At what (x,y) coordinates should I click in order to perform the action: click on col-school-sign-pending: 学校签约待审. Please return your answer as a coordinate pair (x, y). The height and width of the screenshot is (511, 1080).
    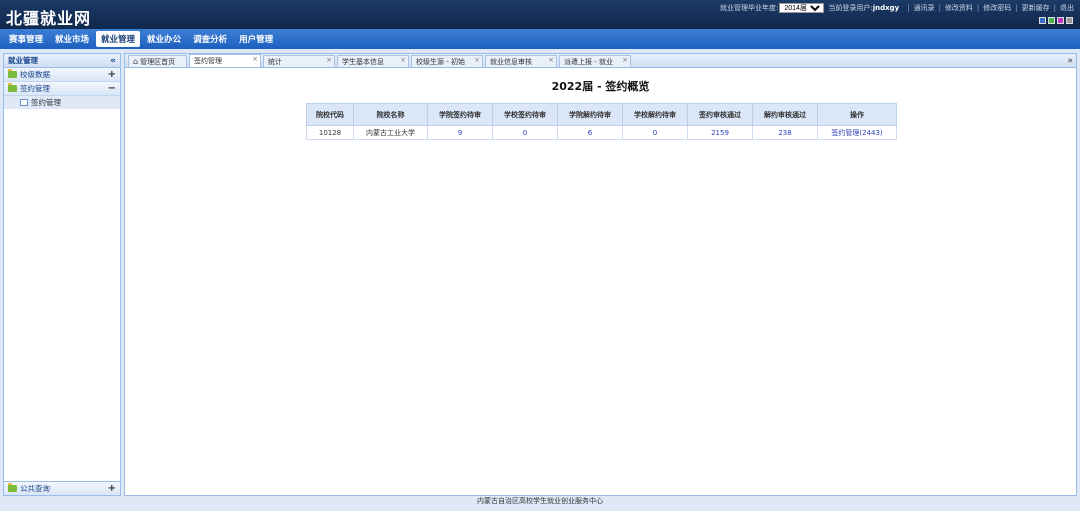
    Looking at the image, I should click on (525, 114).